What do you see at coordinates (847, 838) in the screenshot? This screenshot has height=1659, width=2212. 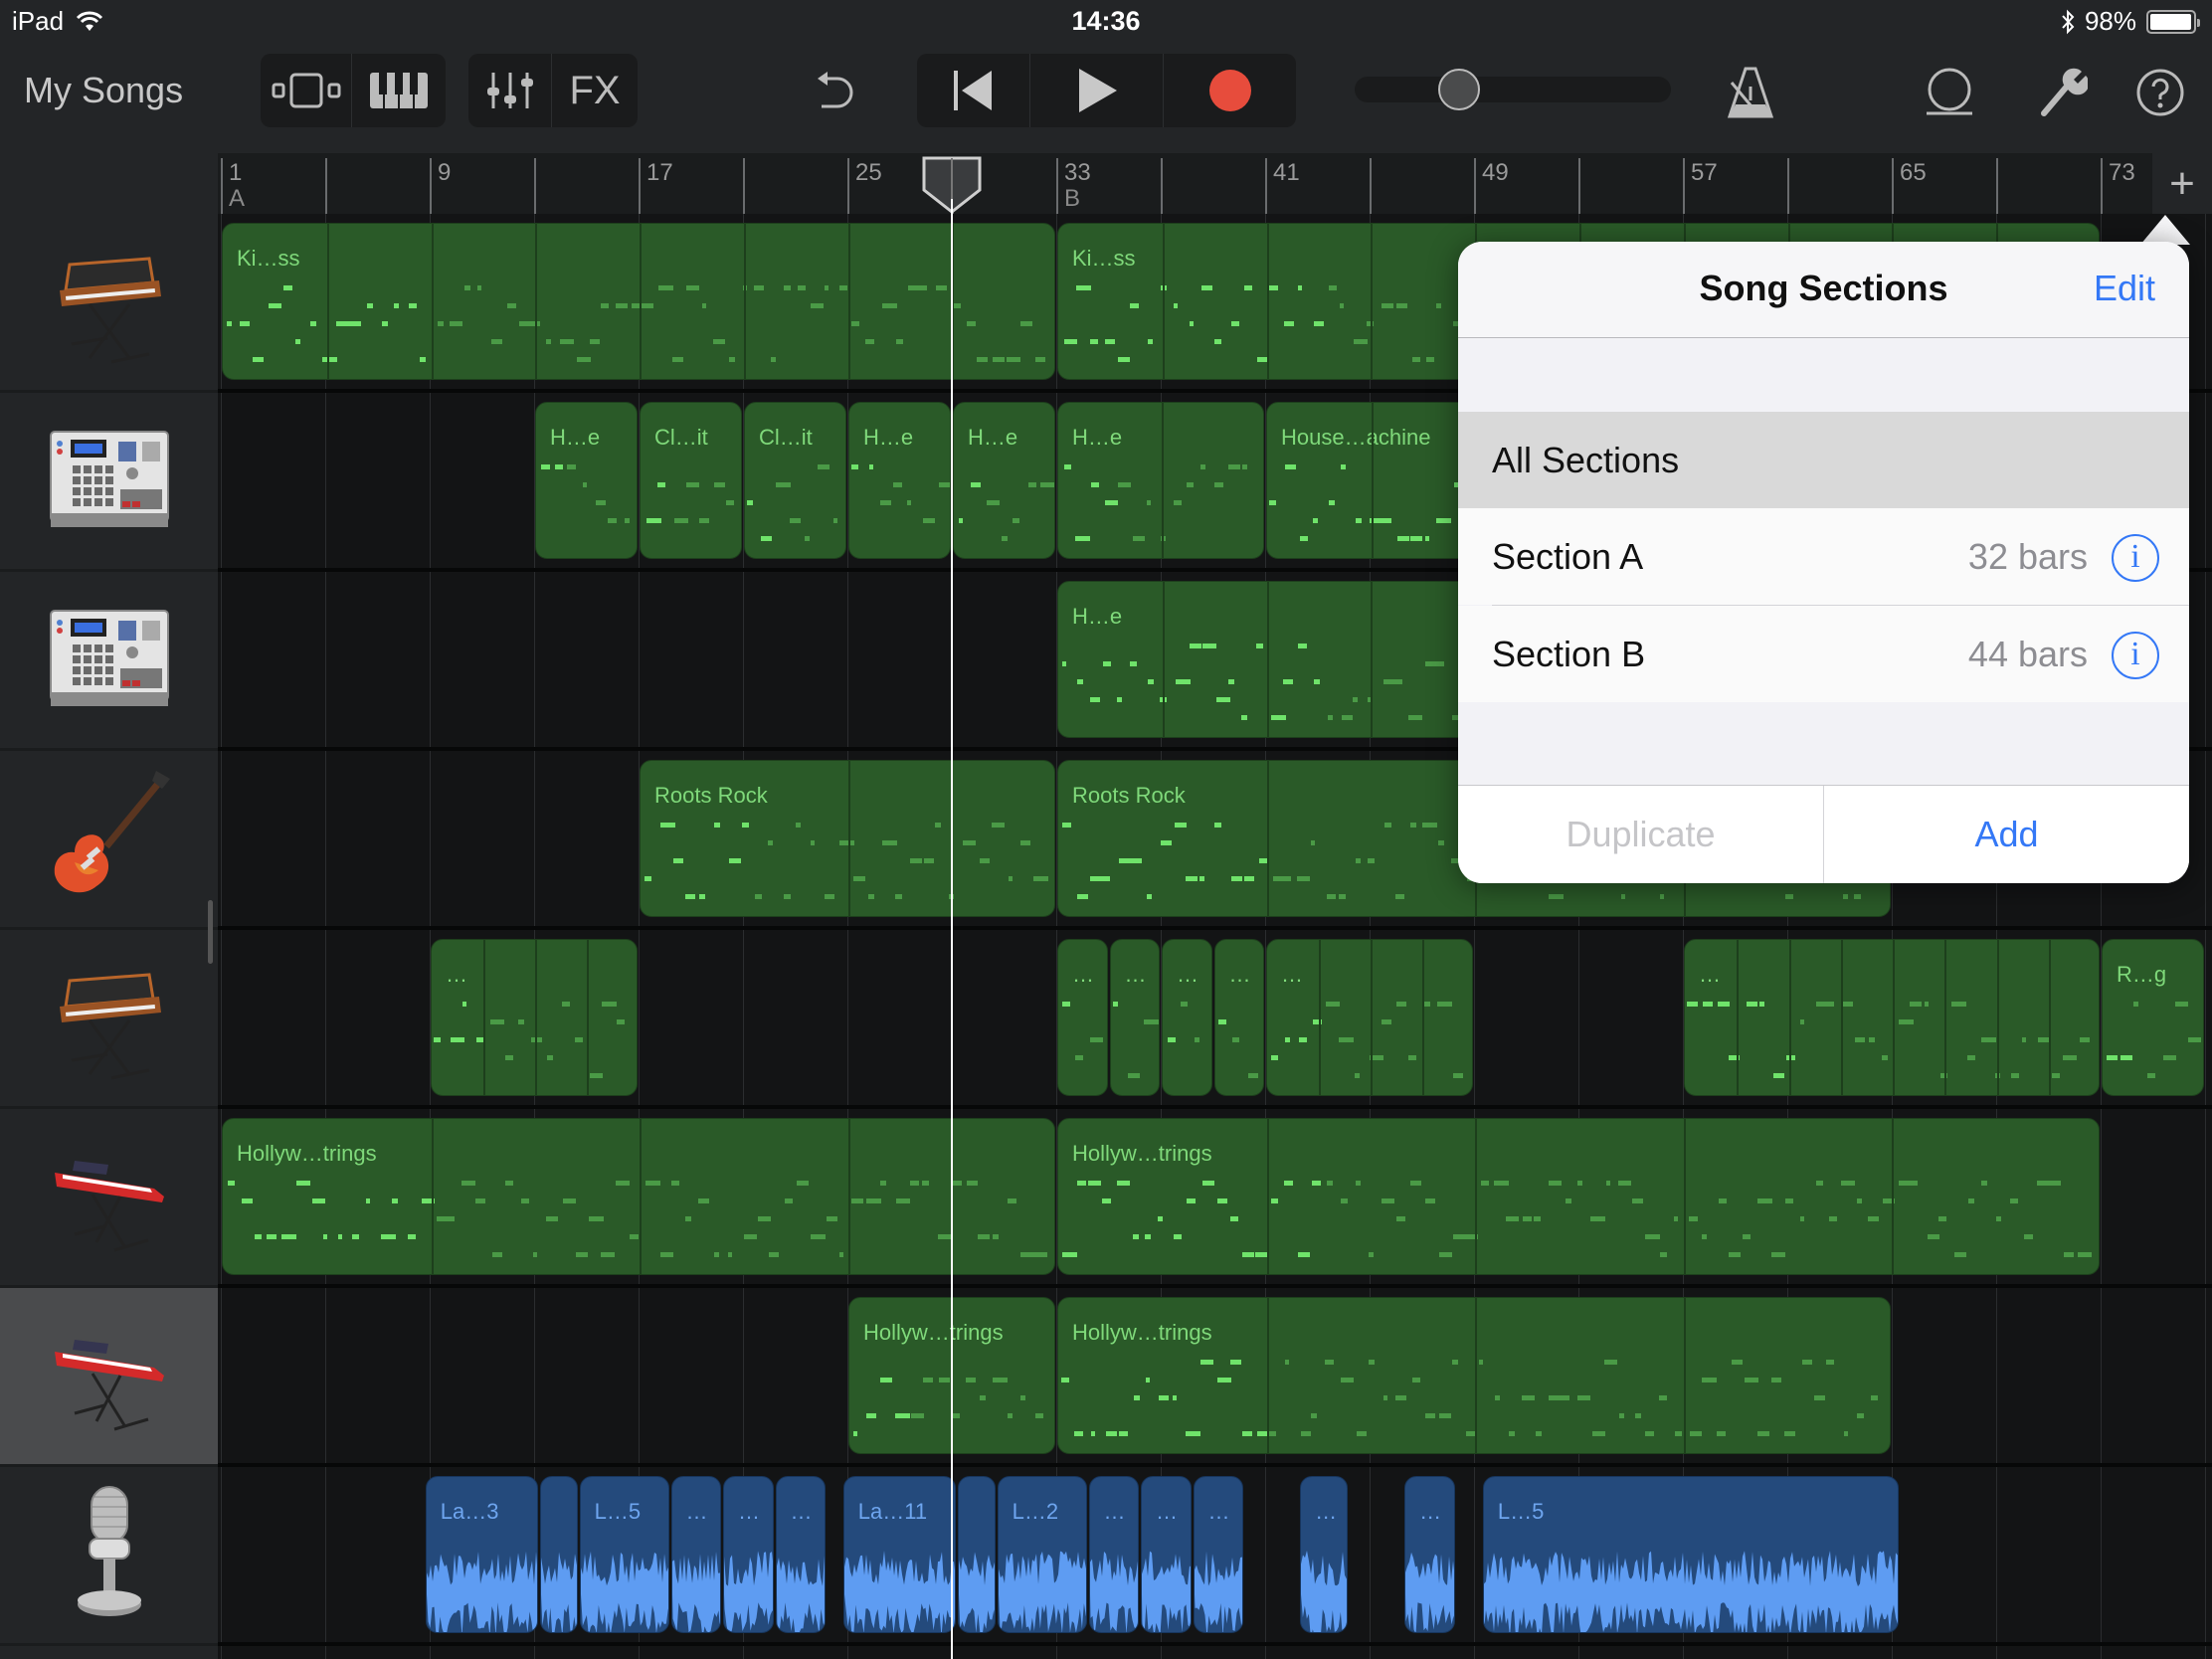 I see `midi-region: Roots Rock` at bounding box center [847, 838].